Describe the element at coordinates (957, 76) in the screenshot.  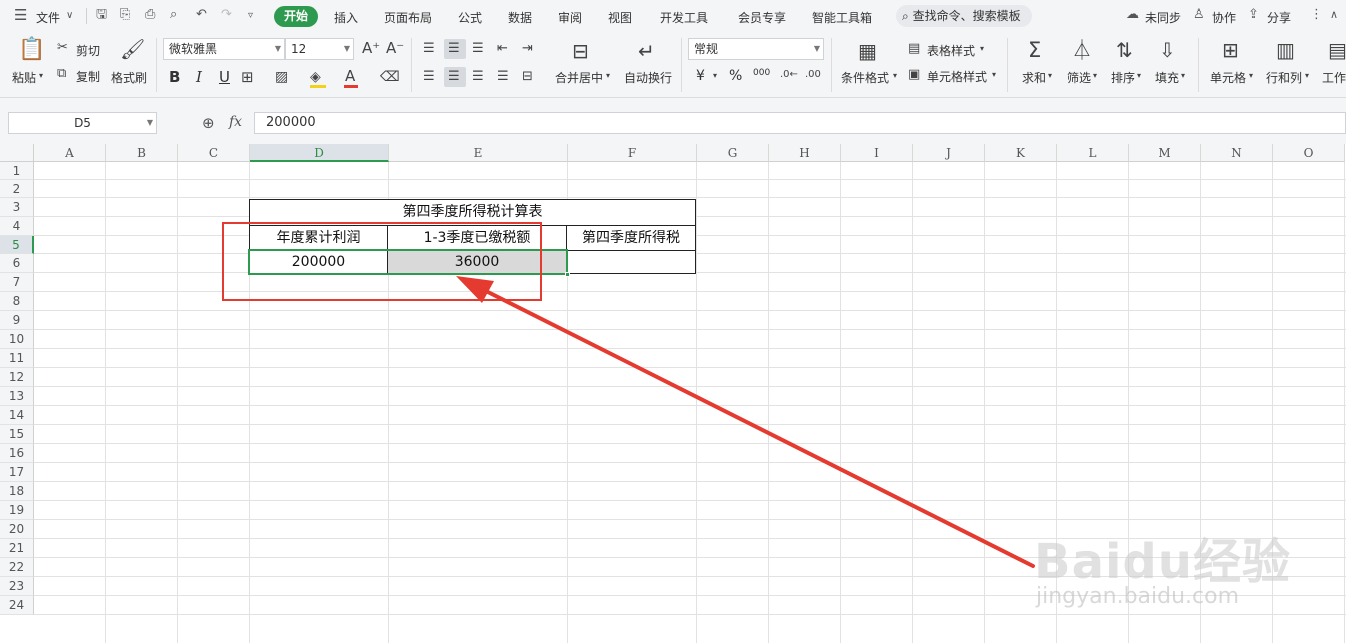
I see `cell-style-button: 单元格样式` at that location.